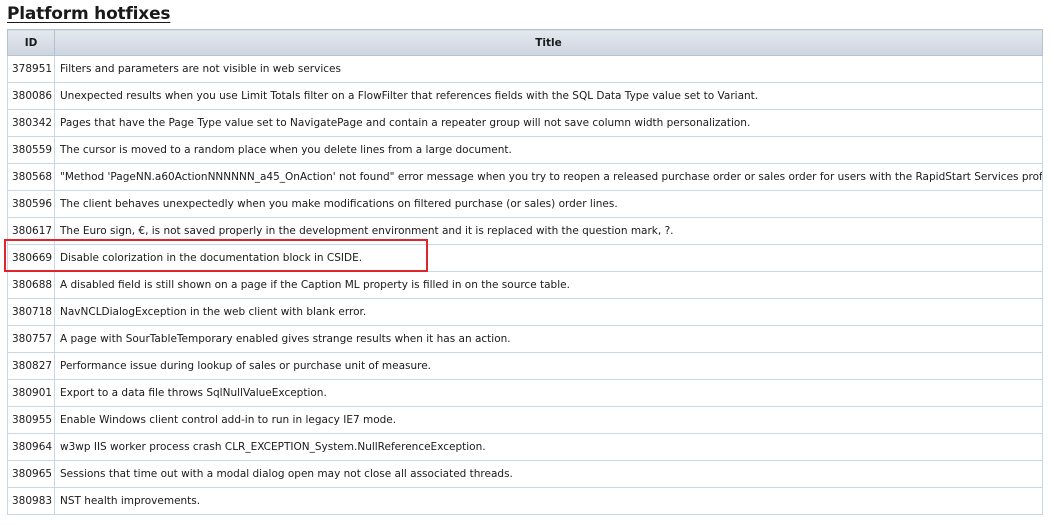 The image size is (1054, 525). Describe the element at coordinates (31, 285) in the screenshot. I see `hotfix-id-cell: 380688` at that location.